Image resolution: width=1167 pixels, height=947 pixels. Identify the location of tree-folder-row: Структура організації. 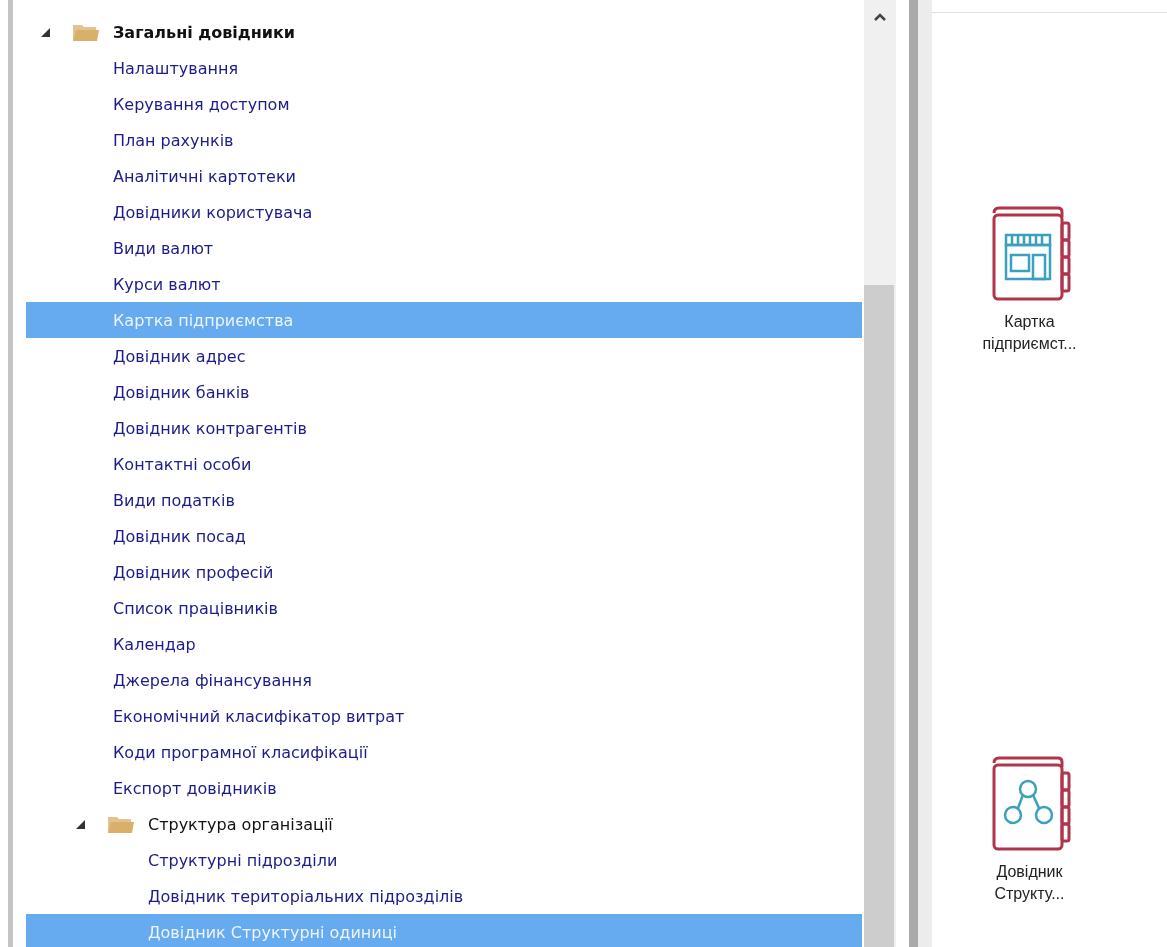
(444, 824).